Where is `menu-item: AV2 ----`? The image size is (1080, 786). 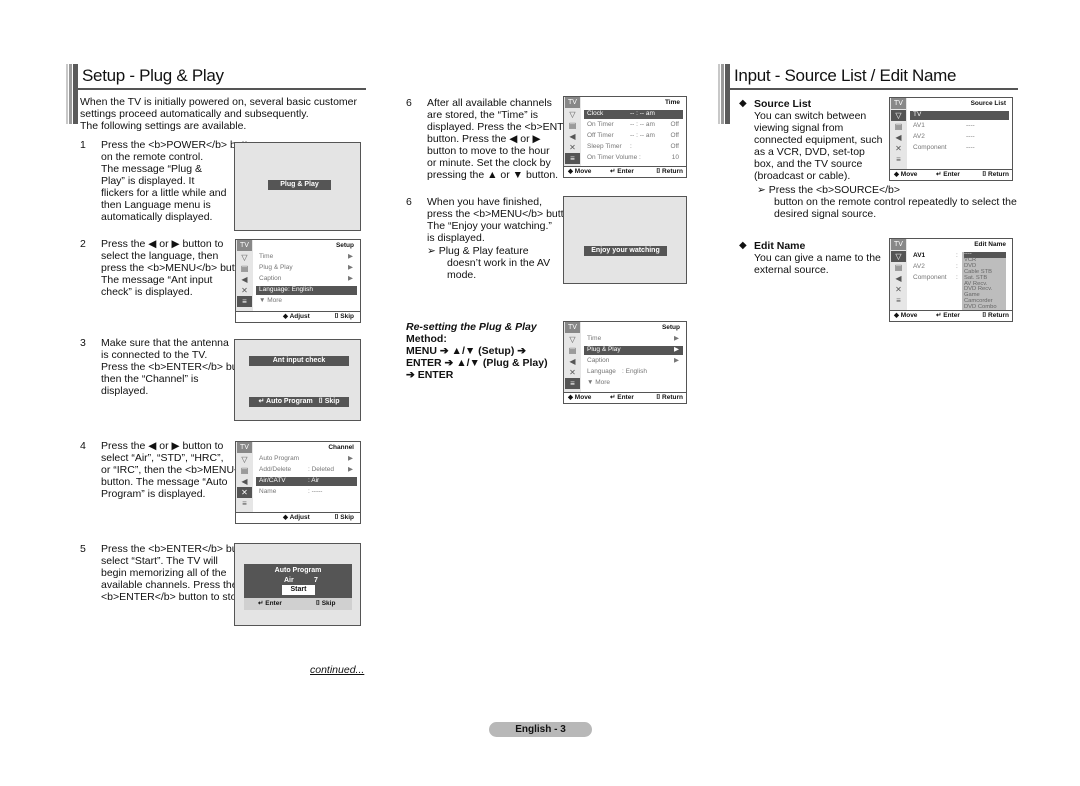 menu-item: AV2 ---- is located at coordinates (959, 137).